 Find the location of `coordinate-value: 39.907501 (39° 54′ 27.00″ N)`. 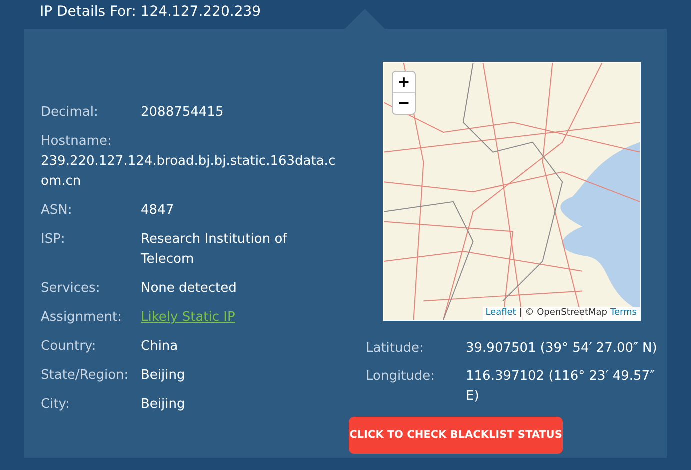

coordinate-value: 39.907501 (39° 54′ 27.00″ N) is located at coordinates (562, 349).